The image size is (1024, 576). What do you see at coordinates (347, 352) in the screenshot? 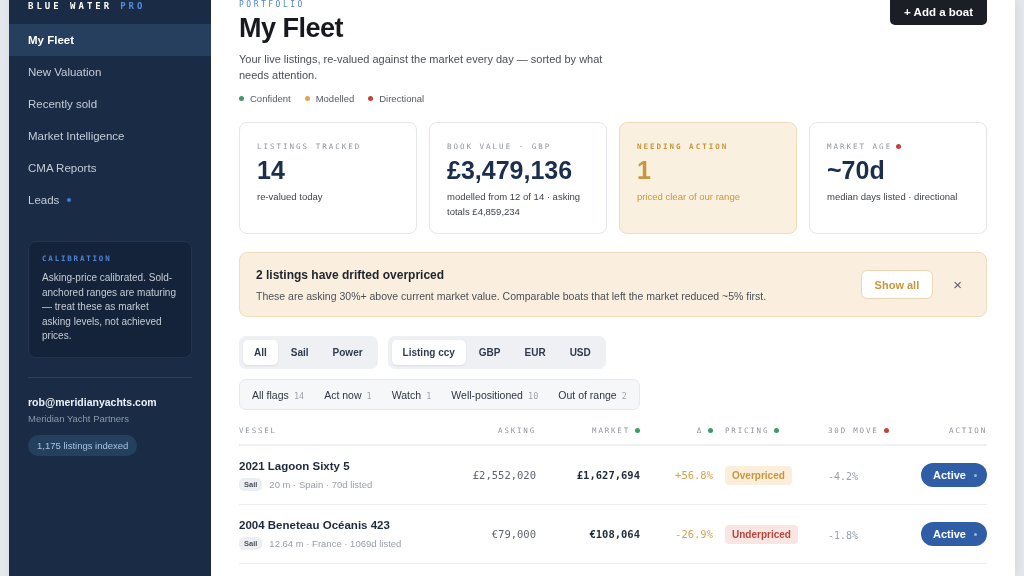
I see `filter-tab: Power` at bounding box center [347, 352].